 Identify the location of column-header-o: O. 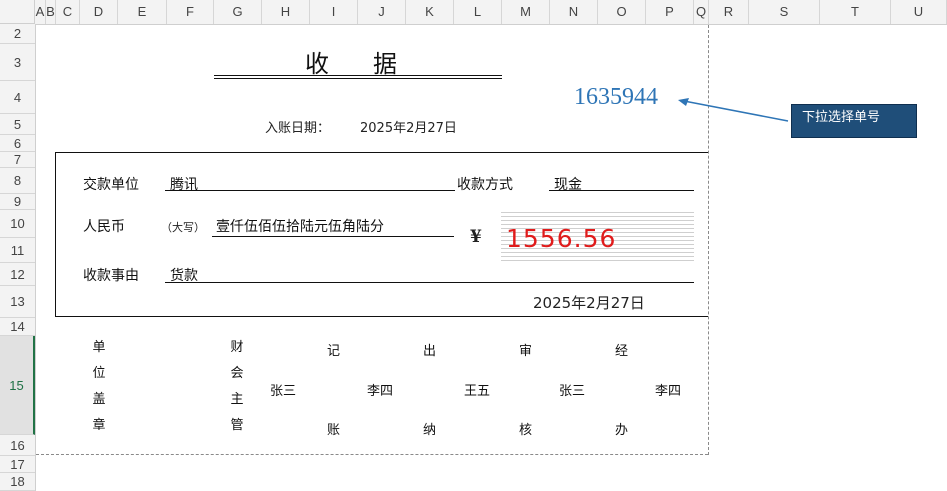
(622, 12).